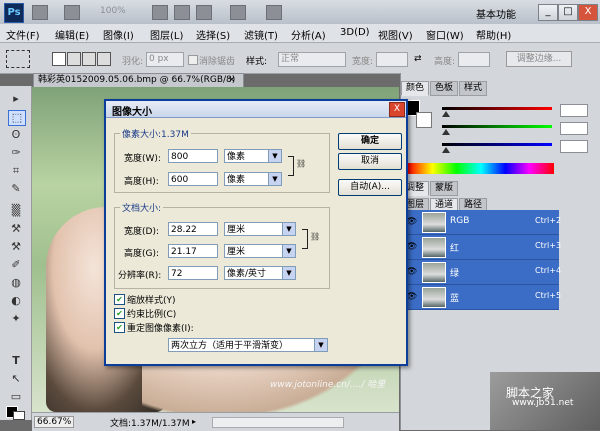 The height and width of the screenshot is (431, 600). What do you see at coordinates (204, 12) in the screenshot?
I see `rotate-view-icon` at bounding box center [204, 12].